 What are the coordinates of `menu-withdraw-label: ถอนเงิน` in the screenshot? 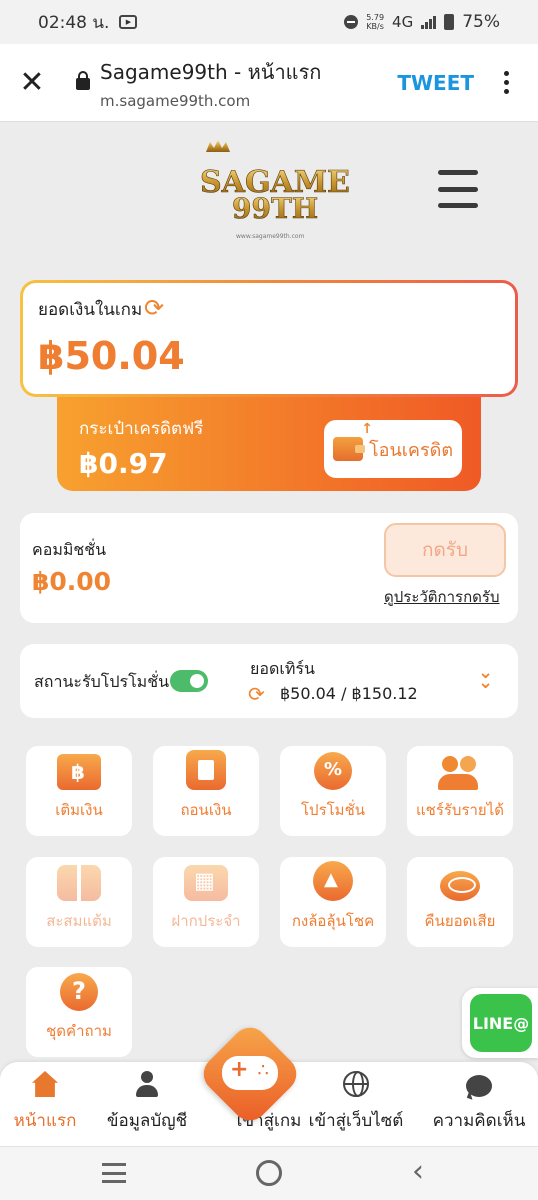 It's located at (206, 810).